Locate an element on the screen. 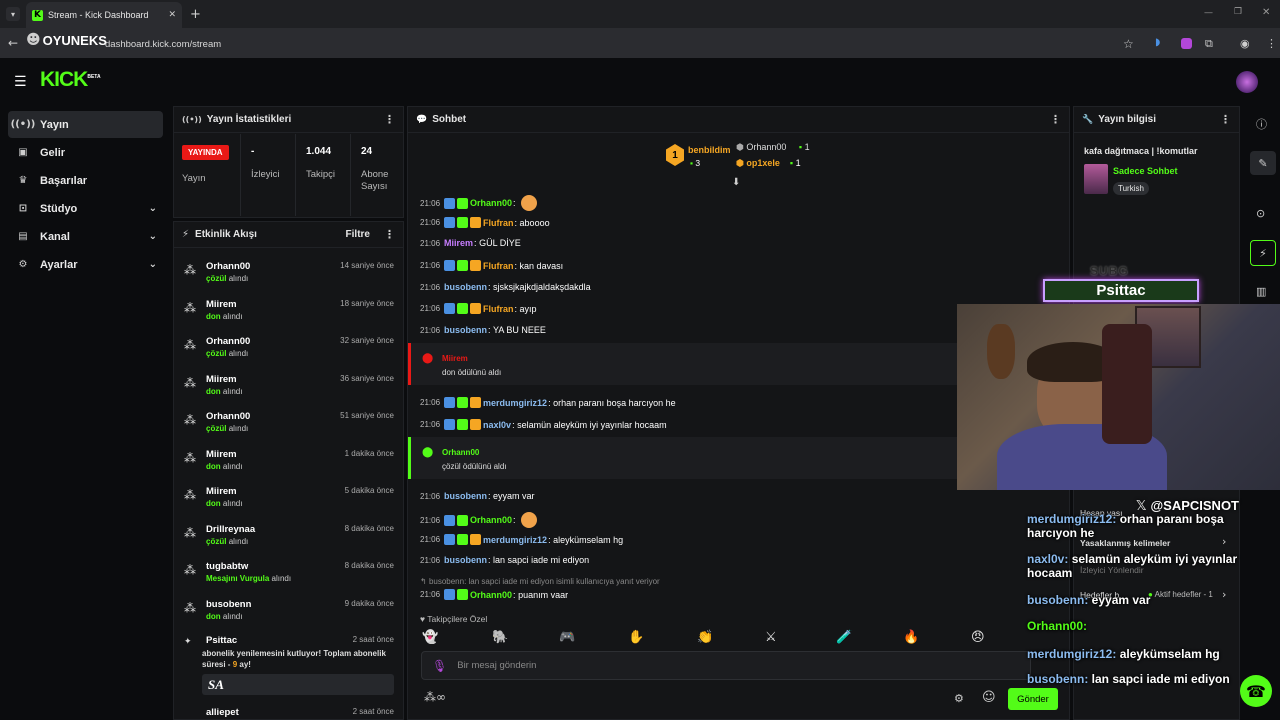  extension-translate-icon: ◗ is located at coordinates (1157, 42).